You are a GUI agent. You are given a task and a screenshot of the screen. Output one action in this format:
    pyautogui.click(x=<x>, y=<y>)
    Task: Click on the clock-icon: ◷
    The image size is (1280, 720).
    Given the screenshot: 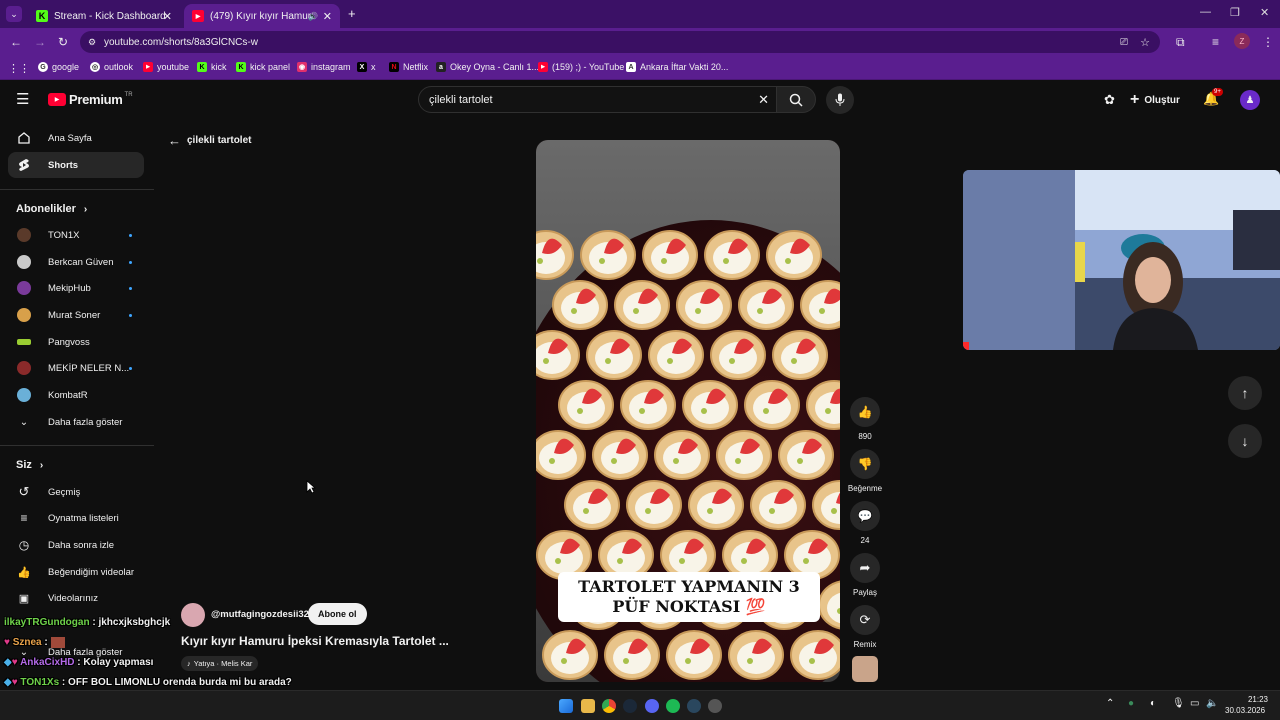 What is the action you would take?
    pyautogui.click(x=24, y=545)
    